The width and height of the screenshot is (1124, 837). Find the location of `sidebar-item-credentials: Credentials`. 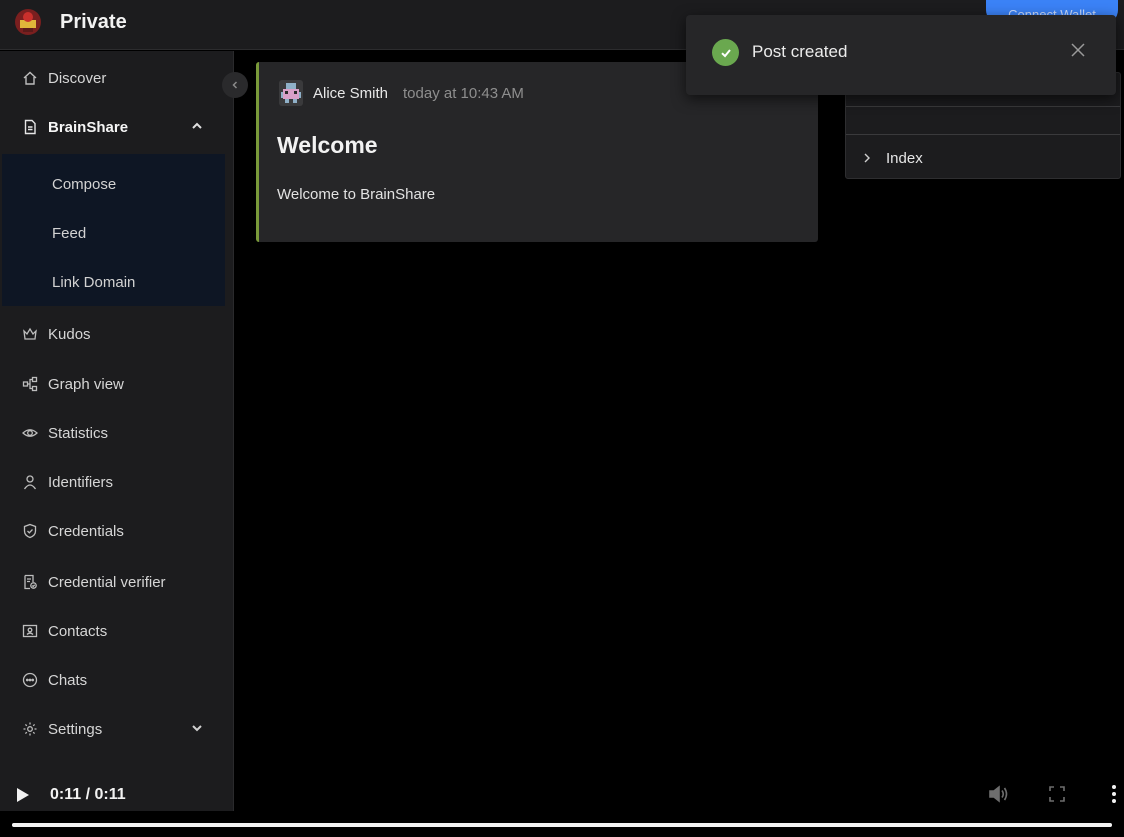

sidebar-item-credentials: Credentials is located at coordinates (113, 531).